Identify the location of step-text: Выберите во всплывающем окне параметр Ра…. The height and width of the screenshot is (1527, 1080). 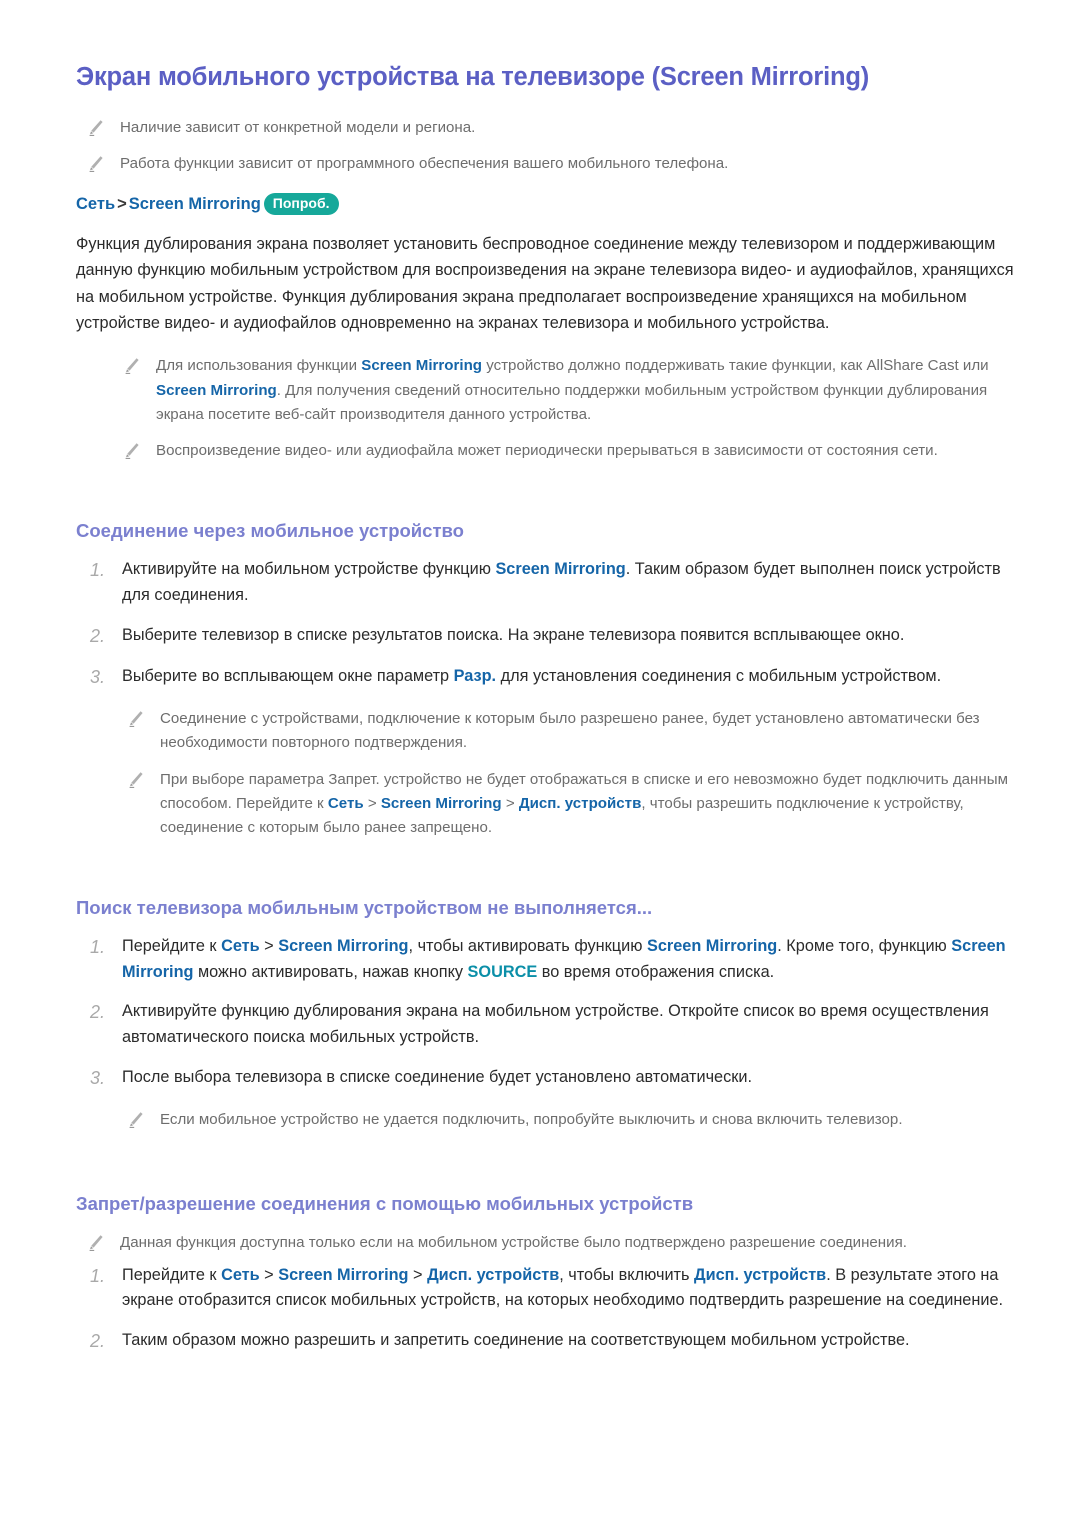
(532, 675).